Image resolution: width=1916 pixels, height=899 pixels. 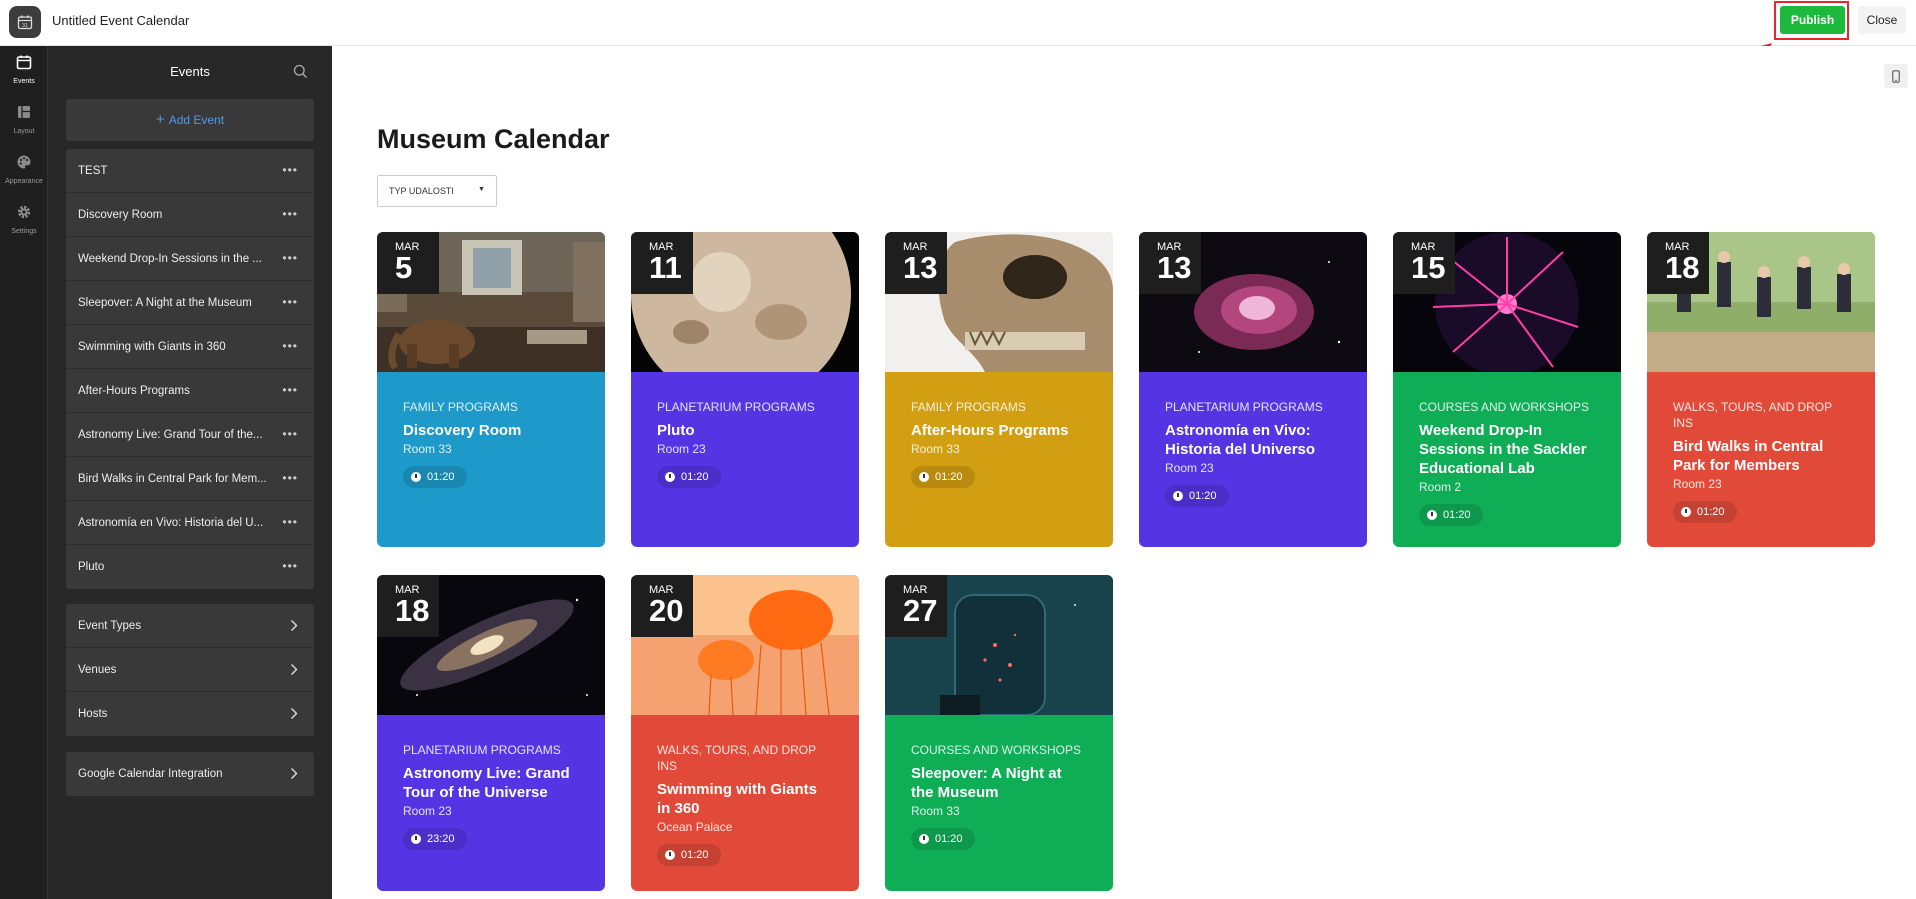 I want to click on rail-item-events: Events, so click(x=24, y=76).